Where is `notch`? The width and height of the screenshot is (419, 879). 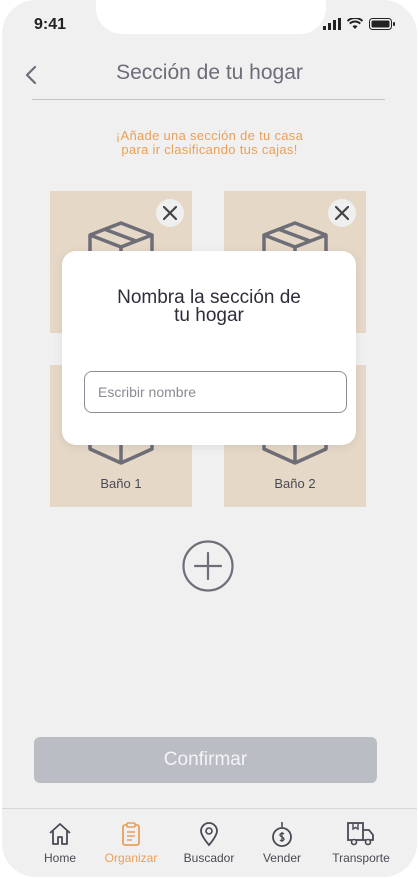 notch is located at coordinates (211, 17).